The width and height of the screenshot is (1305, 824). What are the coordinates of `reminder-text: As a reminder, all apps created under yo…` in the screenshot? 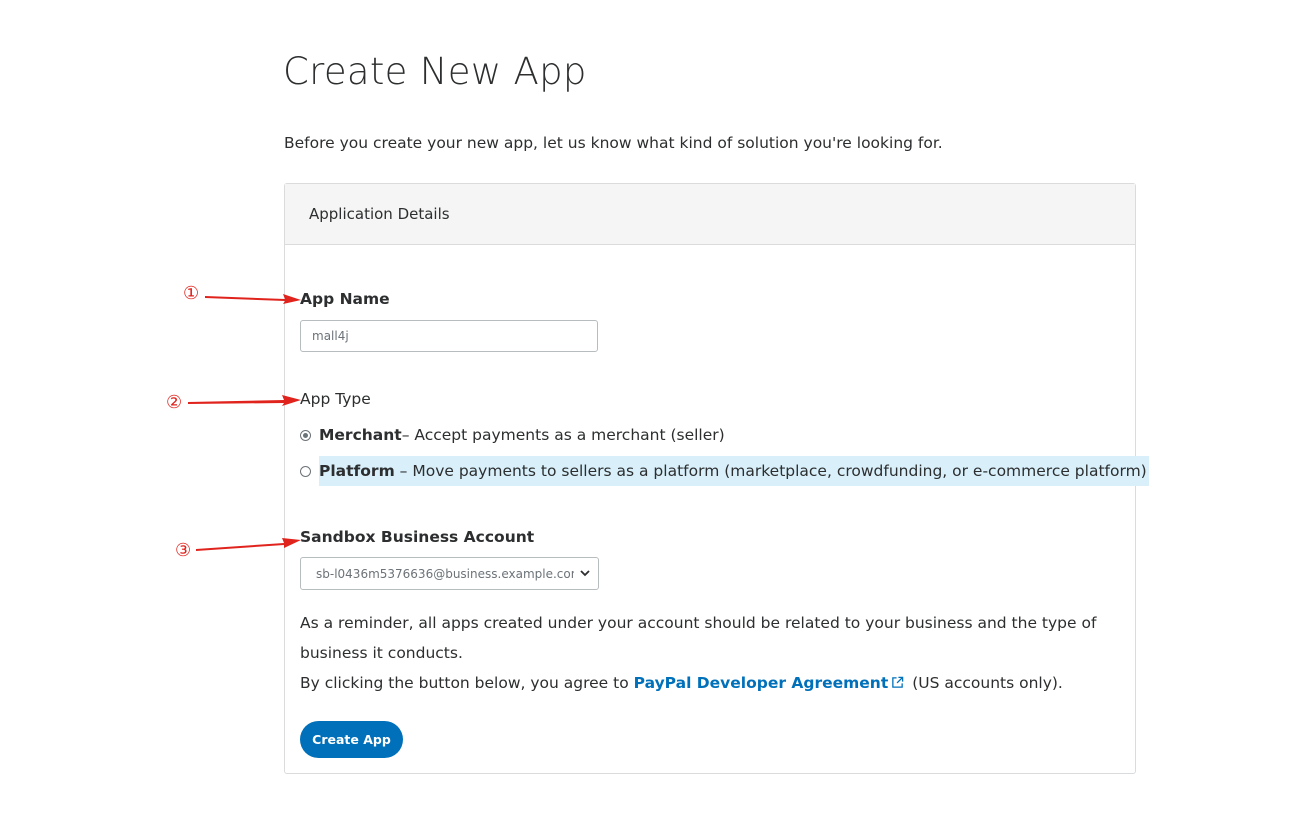 It's located at (698, 638).